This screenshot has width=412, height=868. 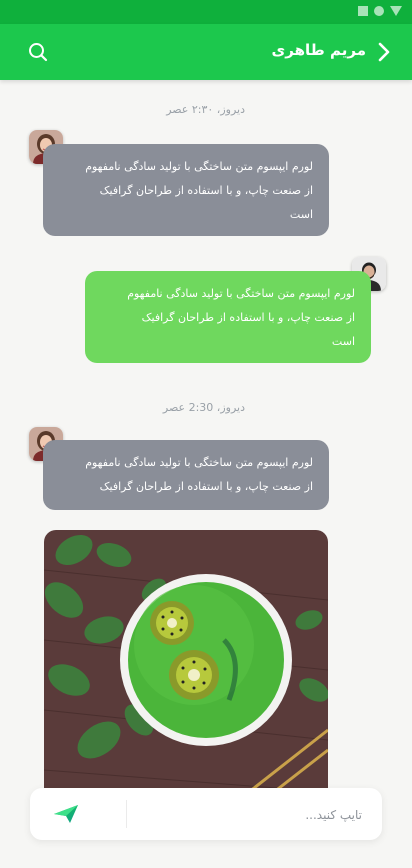 What do you see at coordinates (318, 50) in the screenshot?
I see `contact-name: مریم طاهری` at bounding box center [318, 50].